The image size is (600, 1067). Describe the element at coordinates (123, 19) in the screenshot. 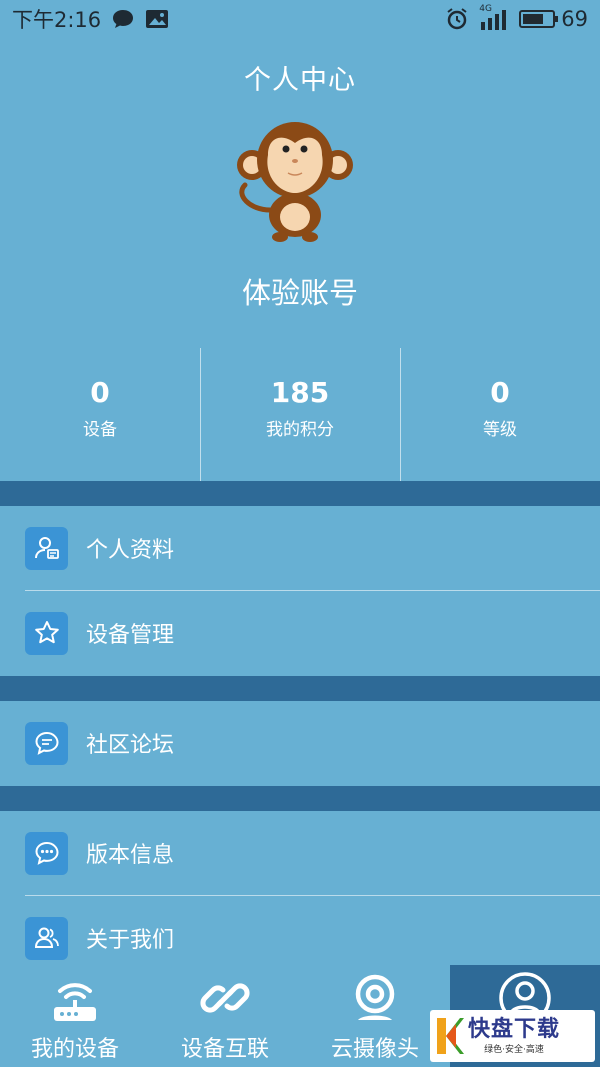

I see `message-icon` at that location.